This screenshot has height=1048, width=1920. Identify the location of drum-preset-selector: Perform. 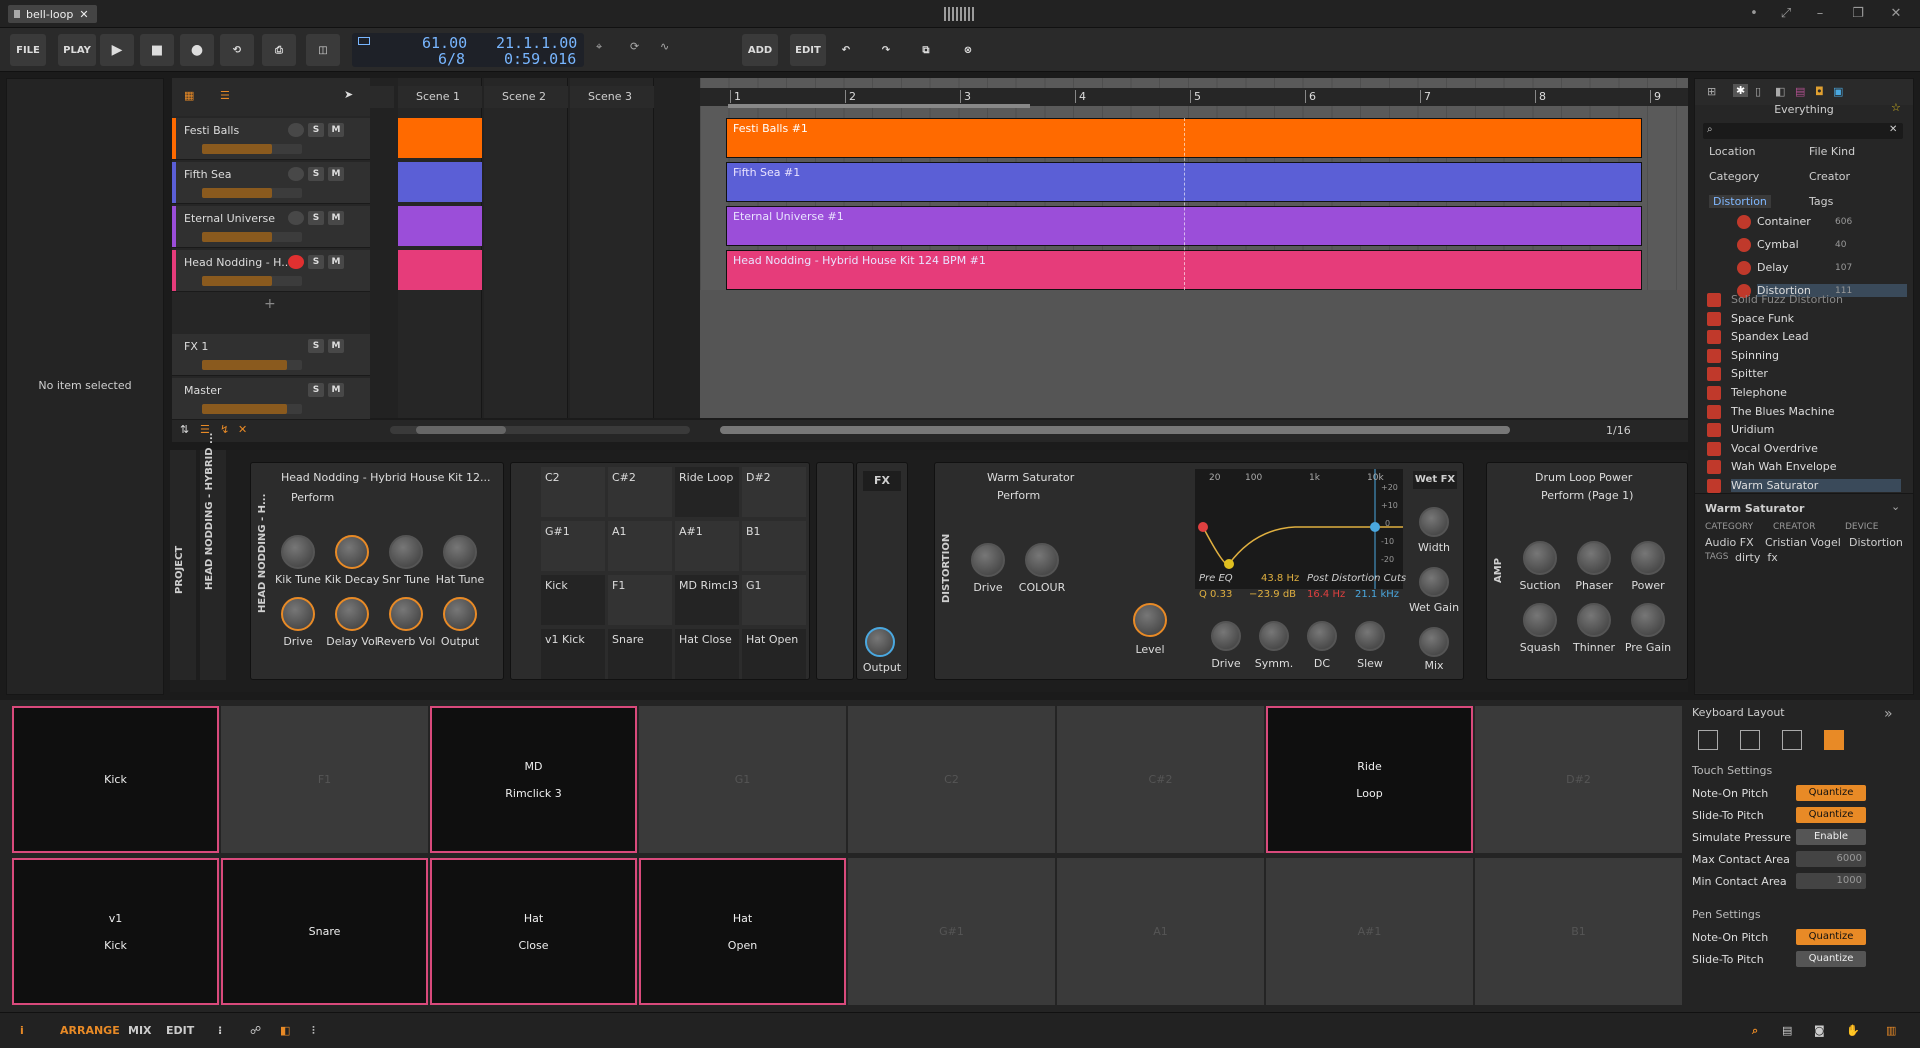
(312, 497).